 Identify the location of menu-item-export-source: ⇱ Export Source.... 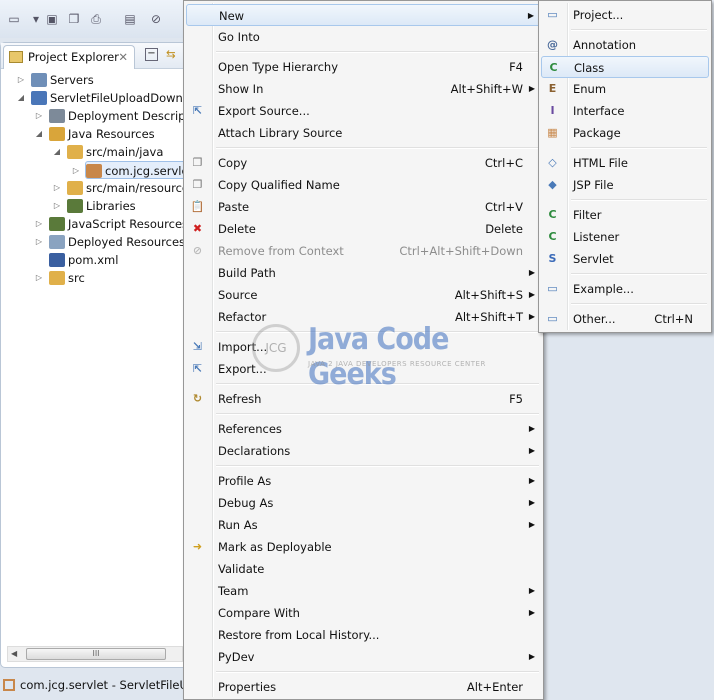
(363, 111).